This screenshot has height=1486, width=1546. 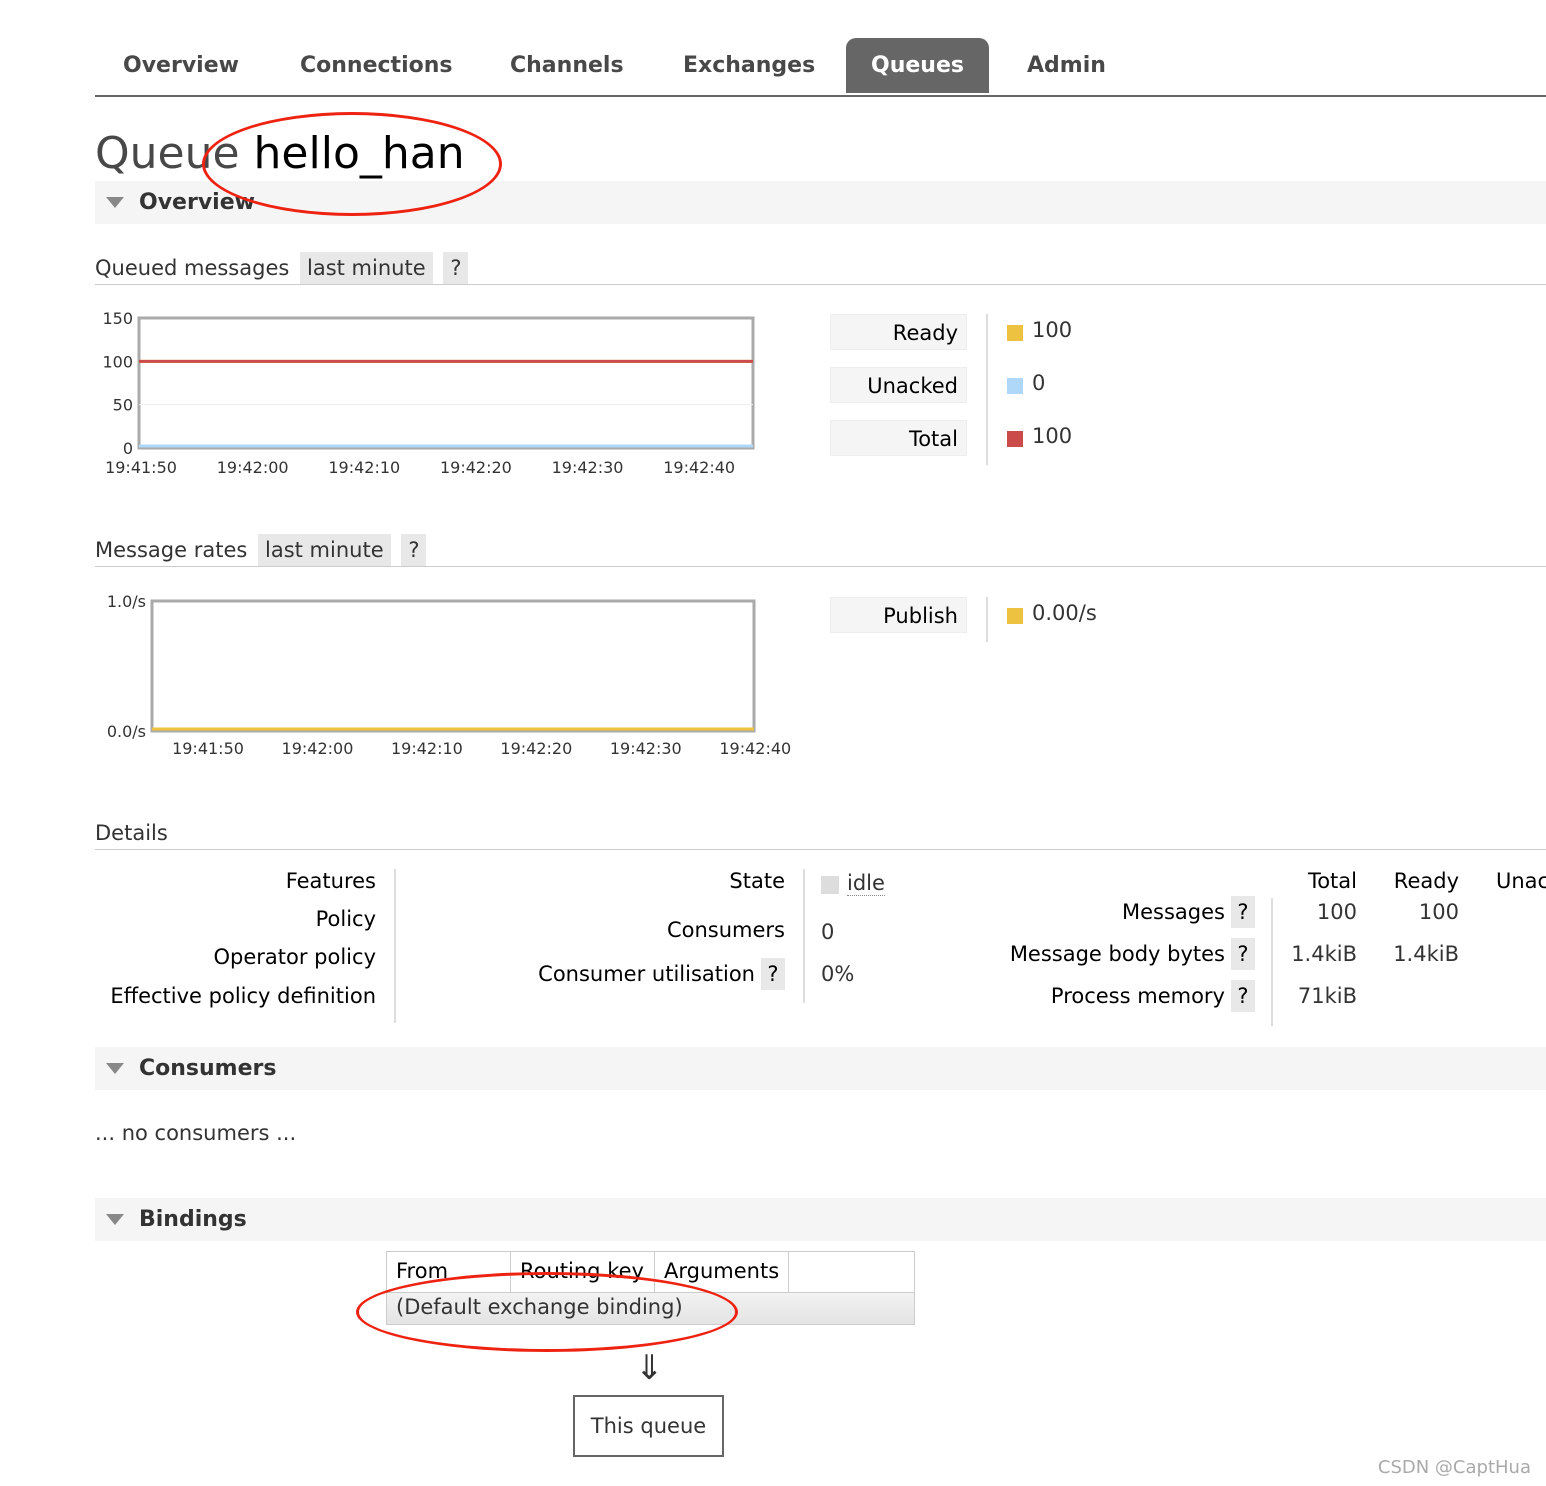 I want to click on bindings-section-header: Bindings, so click(x=820, y=1219).